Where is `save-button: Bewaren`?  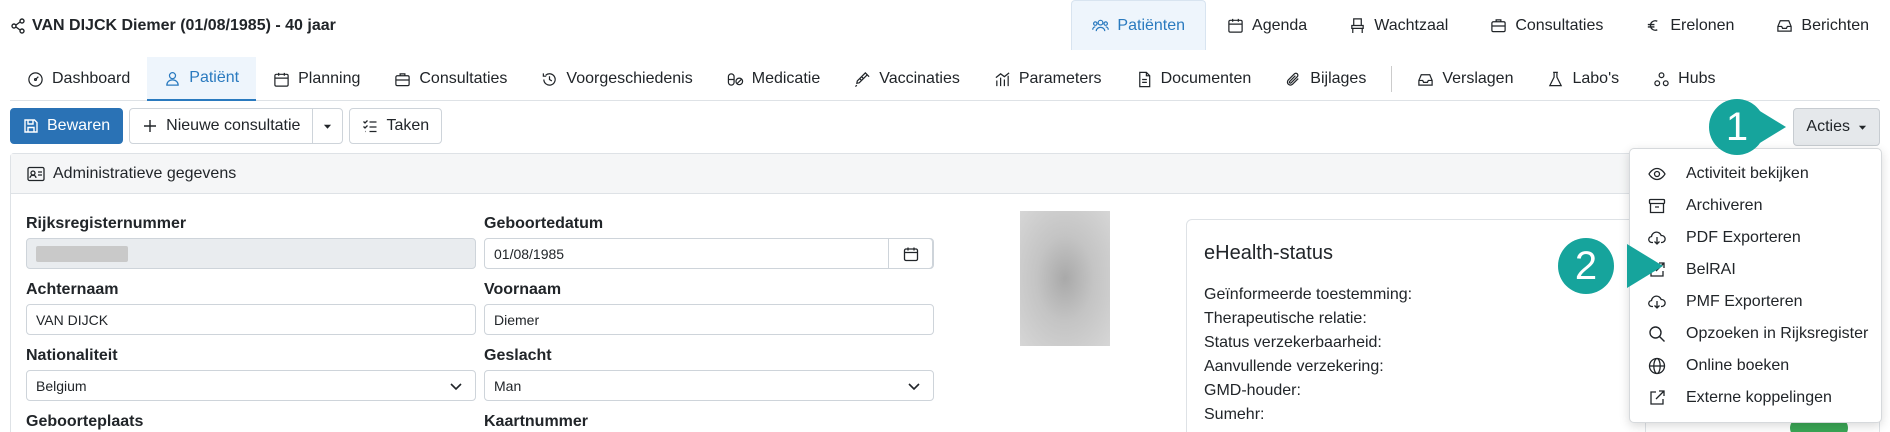
save-button: Bewaren is located at coordinates (67, 126).